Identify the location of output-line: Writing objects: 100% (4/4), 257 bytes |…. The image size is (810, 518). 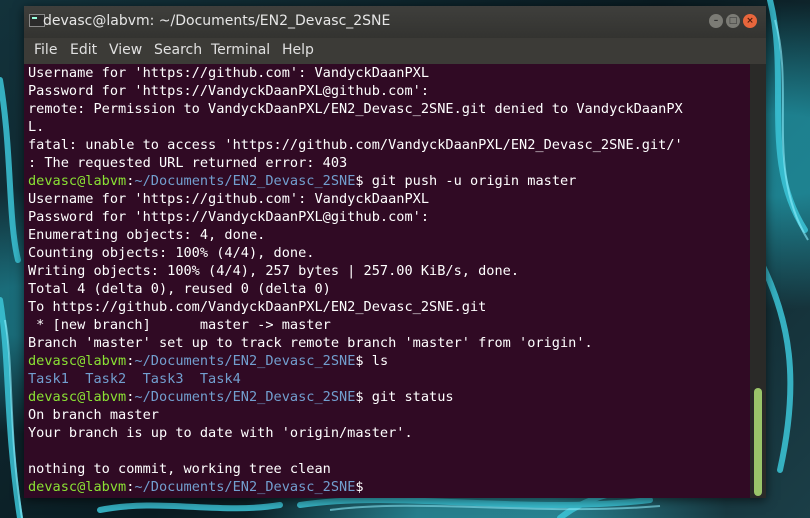
(274, 271).